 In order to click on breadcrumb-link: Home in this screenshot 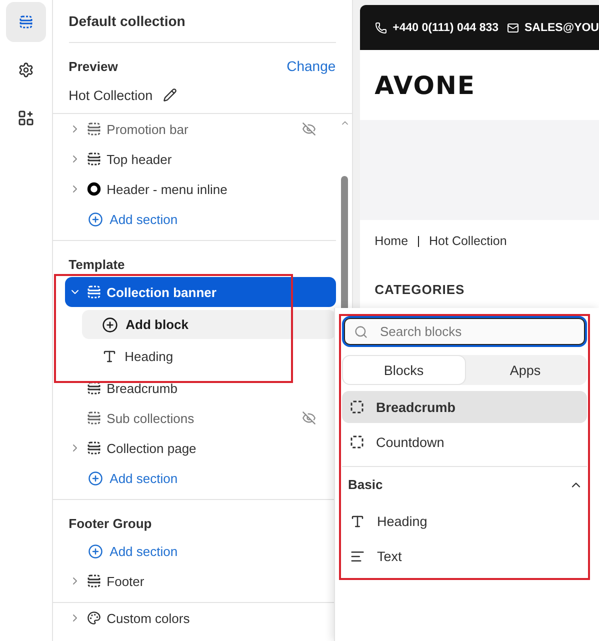, I will do `click(391, 241)`.